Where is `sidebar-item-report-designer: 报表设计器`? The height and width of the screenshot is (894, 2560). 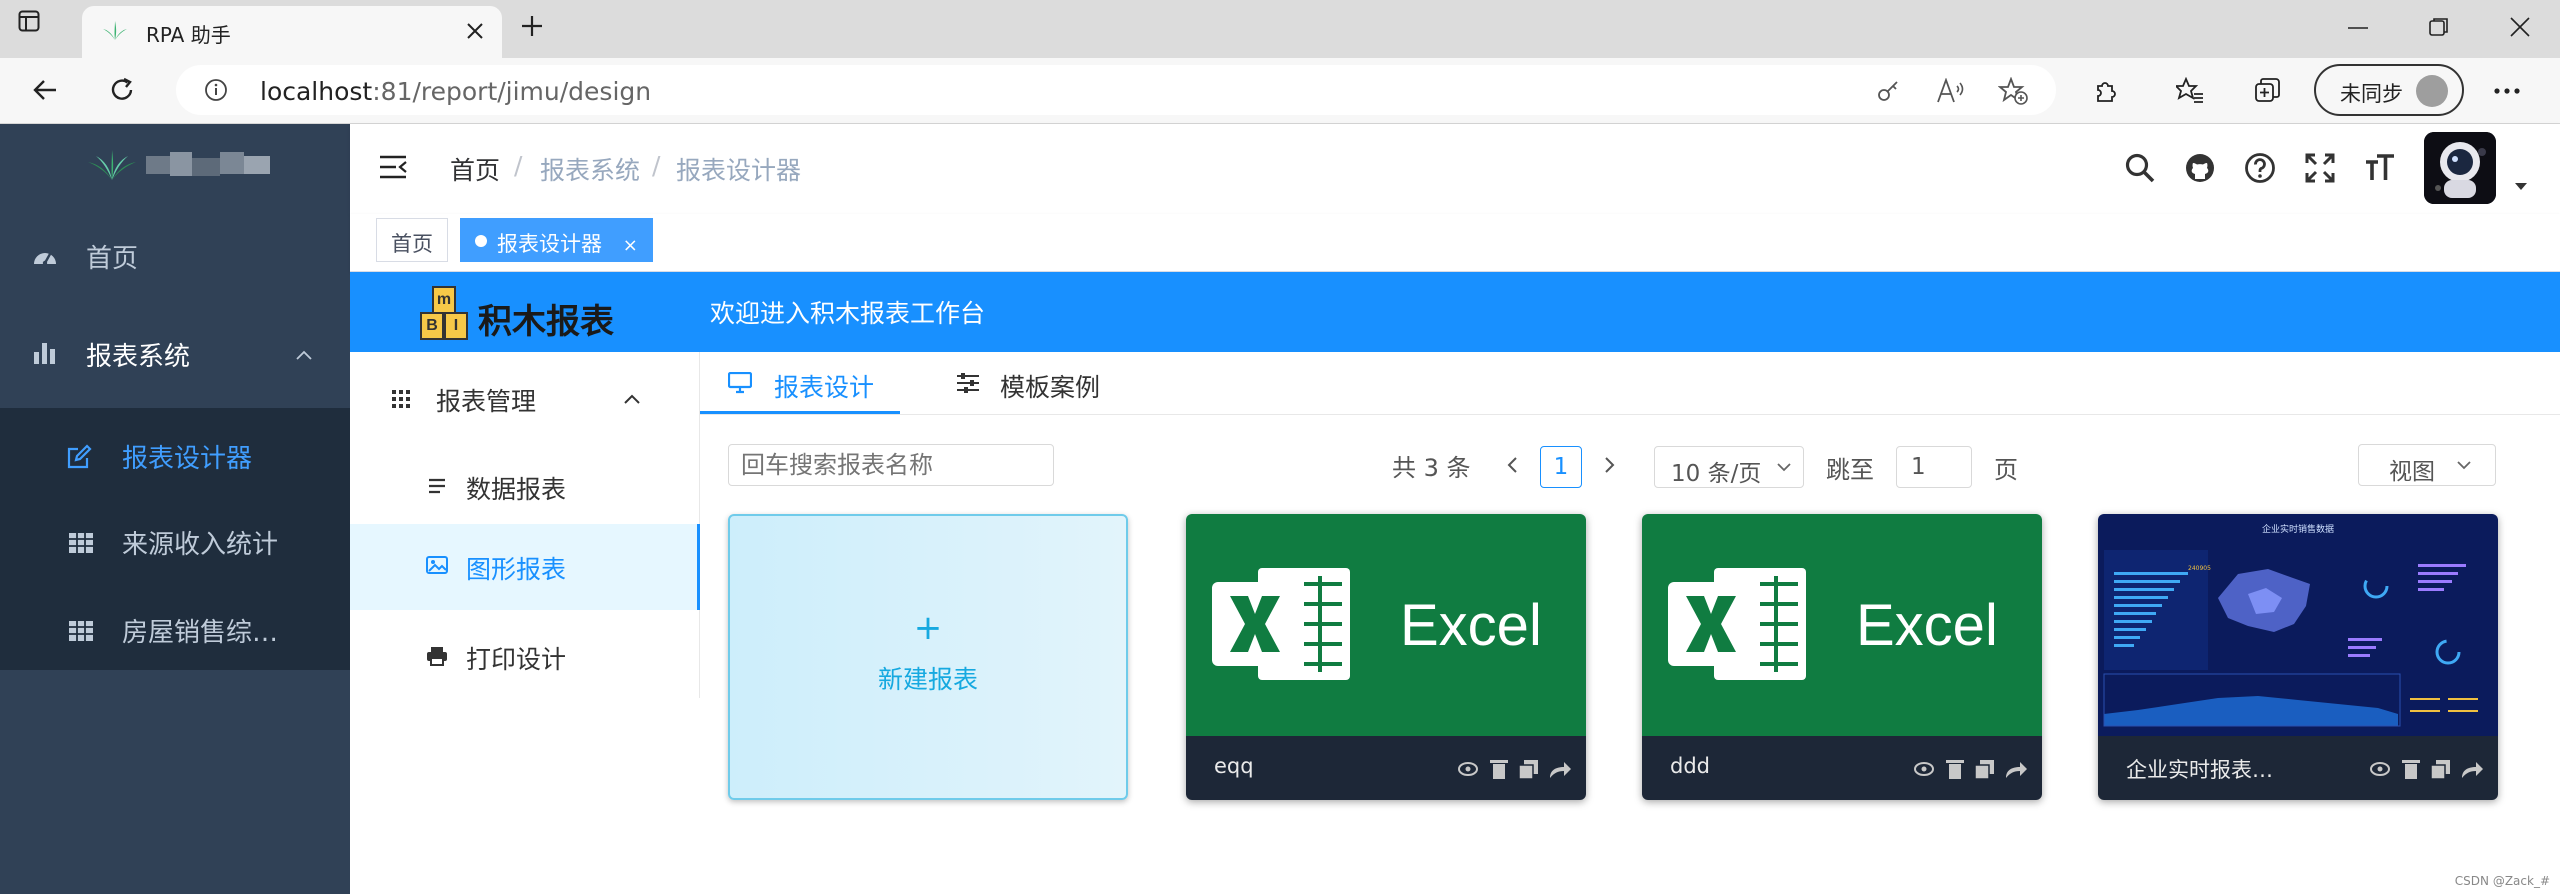 sidebar-item-report-designer: 报表设计器 is located at coordinates (175, 458).